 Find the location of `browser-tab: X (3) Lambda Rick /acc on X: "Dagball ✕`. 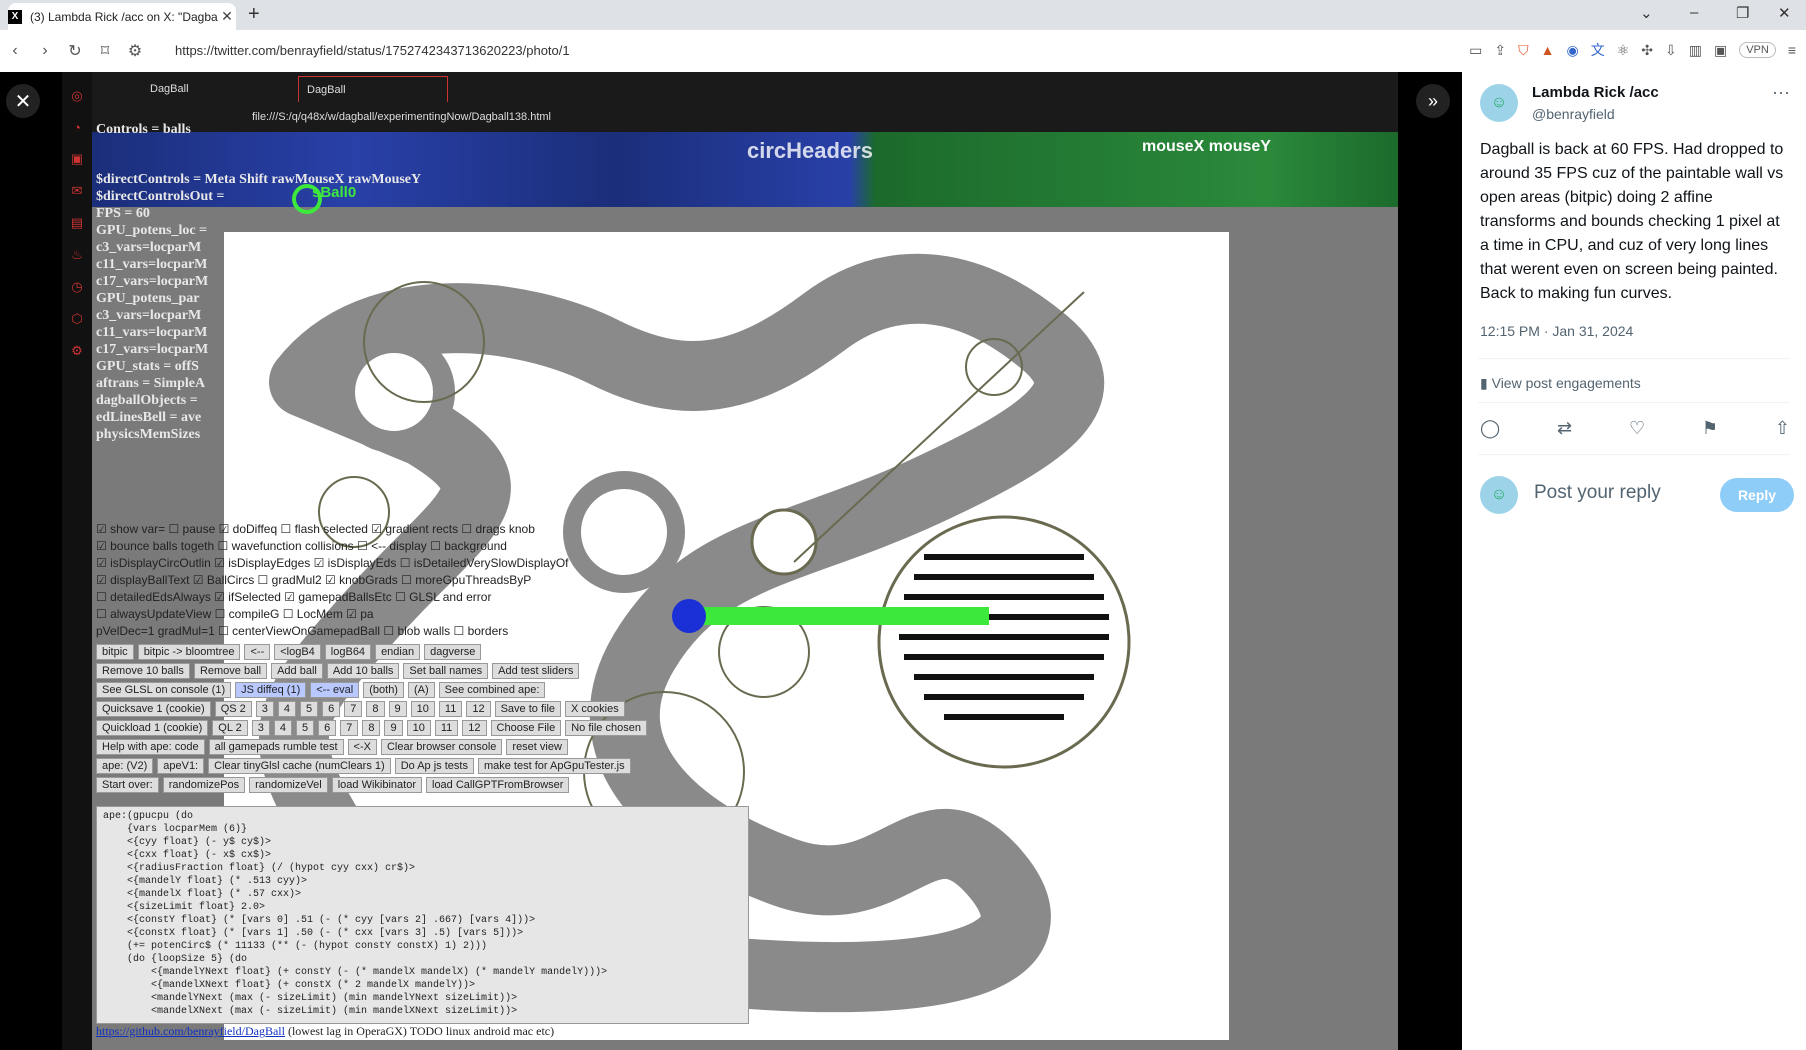

browser-tab: X (3) Lambda Rick /acc on X: "Dagball ✕ is located at coordinates (122, 16).